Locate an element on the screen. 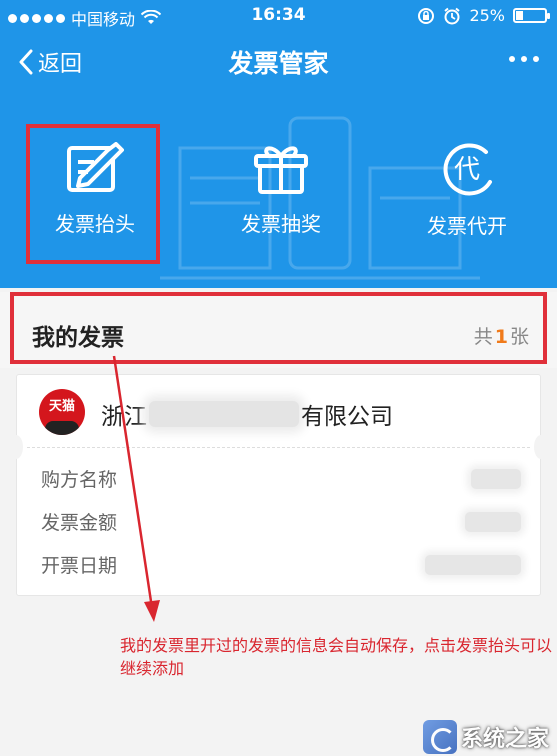 This screenshot has width=557, height=756. card-divider is located at coordinates (278, 447).